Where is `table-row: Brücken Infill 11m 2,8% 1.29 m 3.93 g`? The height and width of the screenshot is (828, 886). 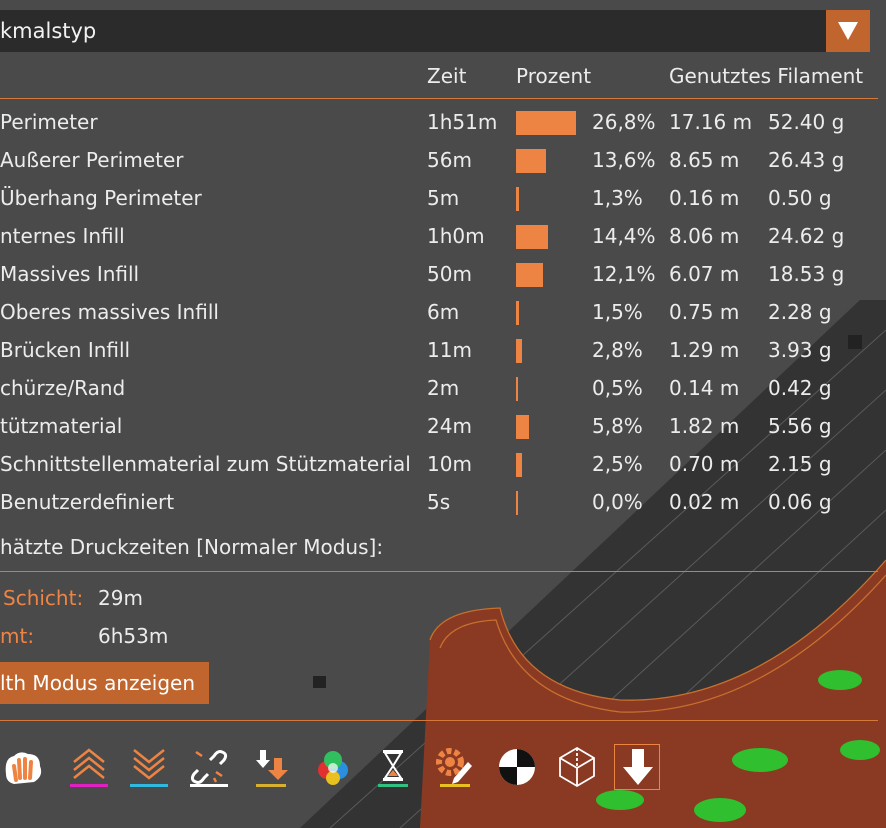
table-row: Brücken Infill 11m 2,8% 1.29 m 3.93 g is located at coordinates (443, 350).